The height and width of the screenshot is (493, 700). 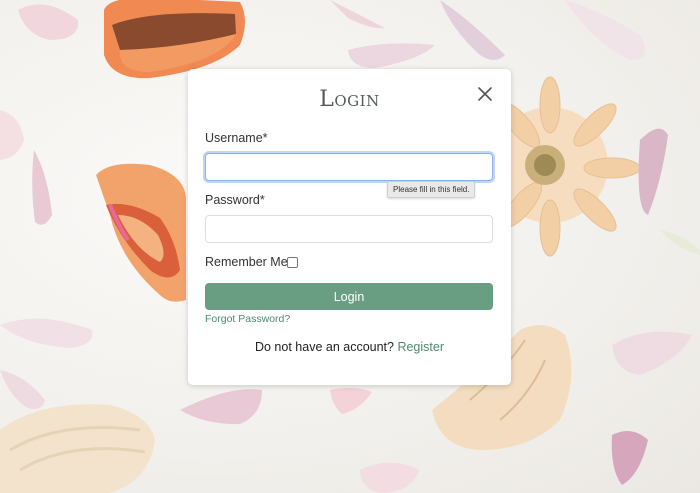 I want to click on macaron-left-middle, so click(x=141, y=232).